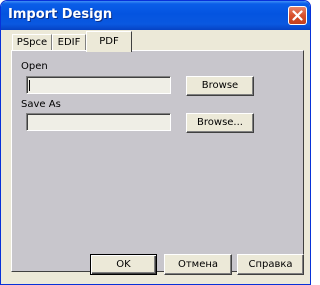 This screenshot has width=320, height=285. I want to click on cancel-button: Отмена, so click(198, 264).